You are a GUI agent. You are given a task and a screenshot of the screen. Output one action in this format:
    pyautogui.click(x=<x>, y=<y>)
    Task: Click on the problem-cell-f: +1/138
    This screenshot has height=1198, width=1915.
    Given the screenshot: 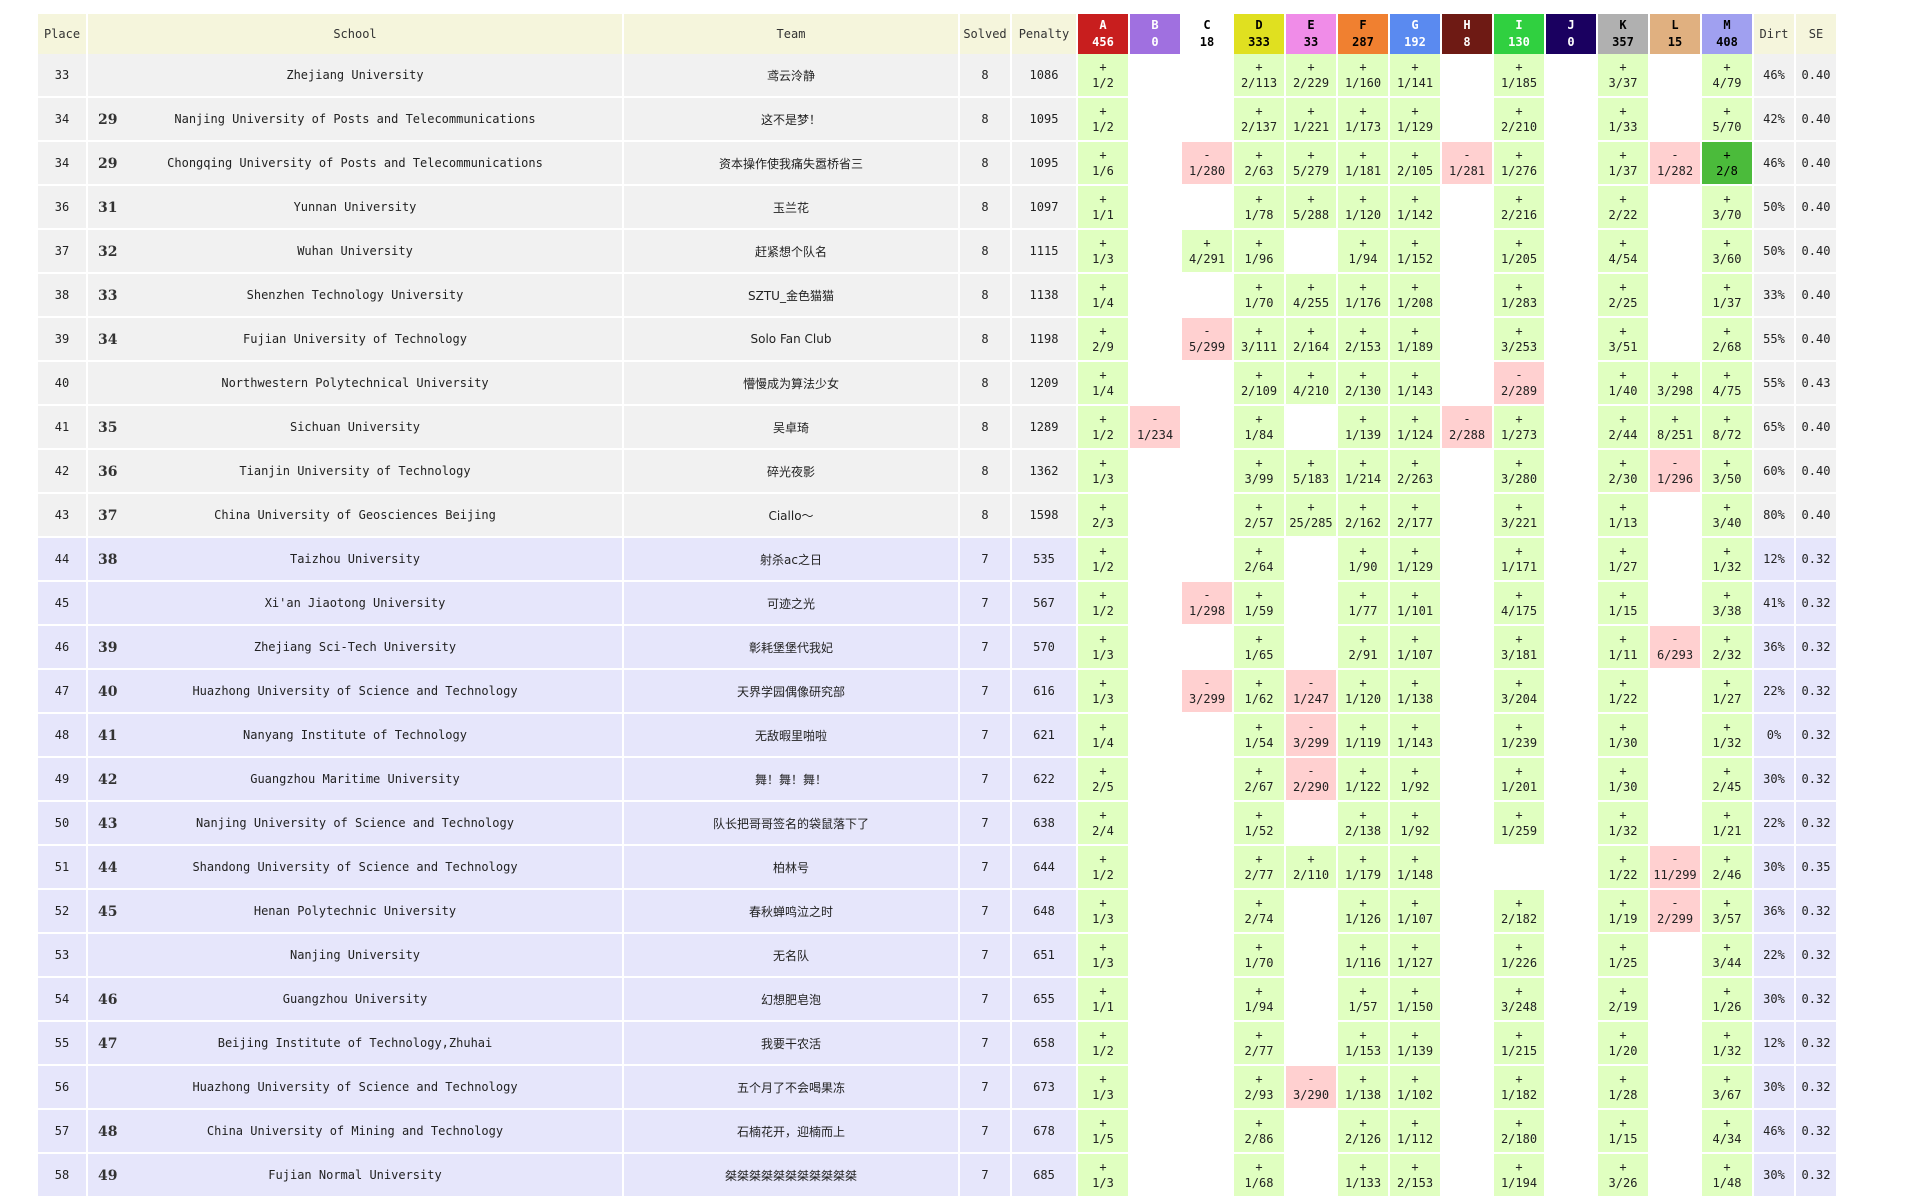 What is the action you would take?
    pyautogui.click(x=1363, y=1088)
    